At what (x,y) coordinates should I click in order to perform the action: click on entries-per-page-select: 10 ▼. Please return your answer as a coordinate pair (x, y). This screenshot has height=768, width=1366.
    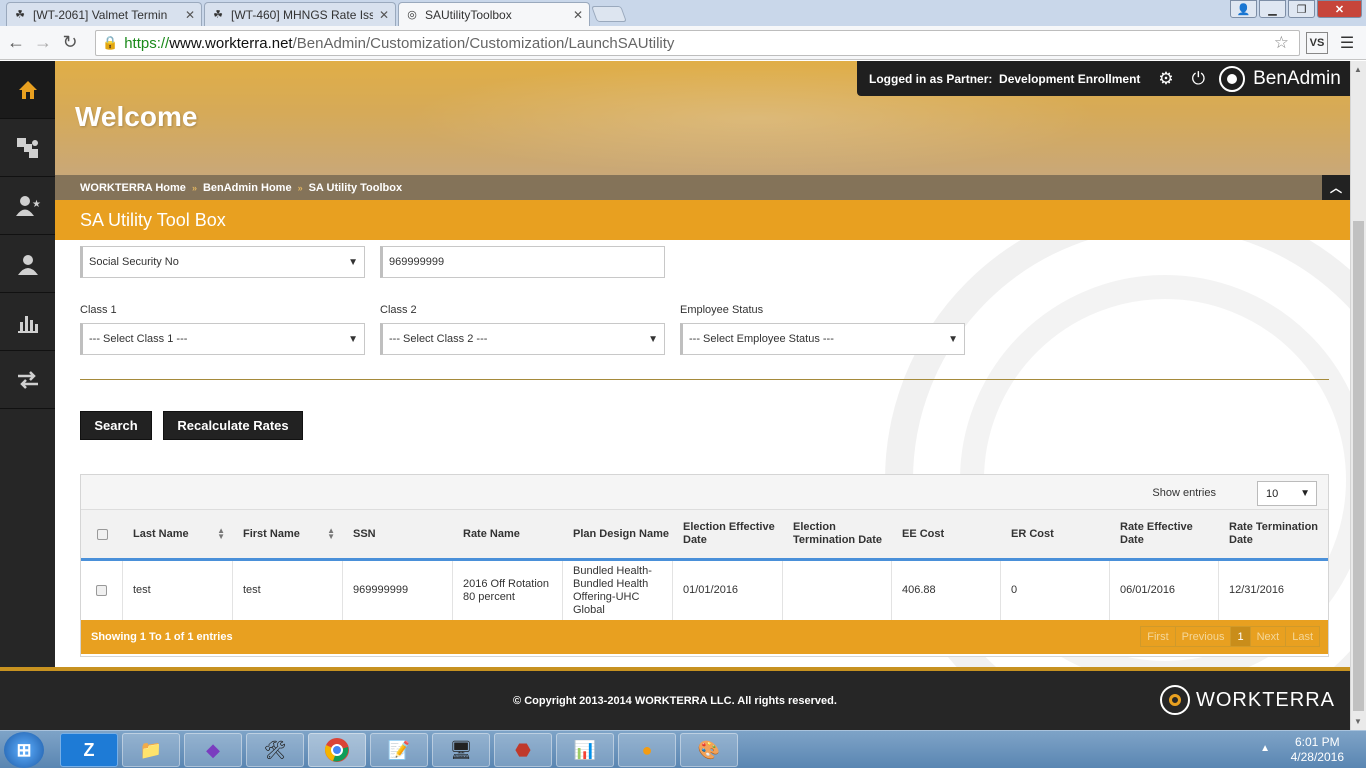
    Looking at the image, I should click on (1287, 493).